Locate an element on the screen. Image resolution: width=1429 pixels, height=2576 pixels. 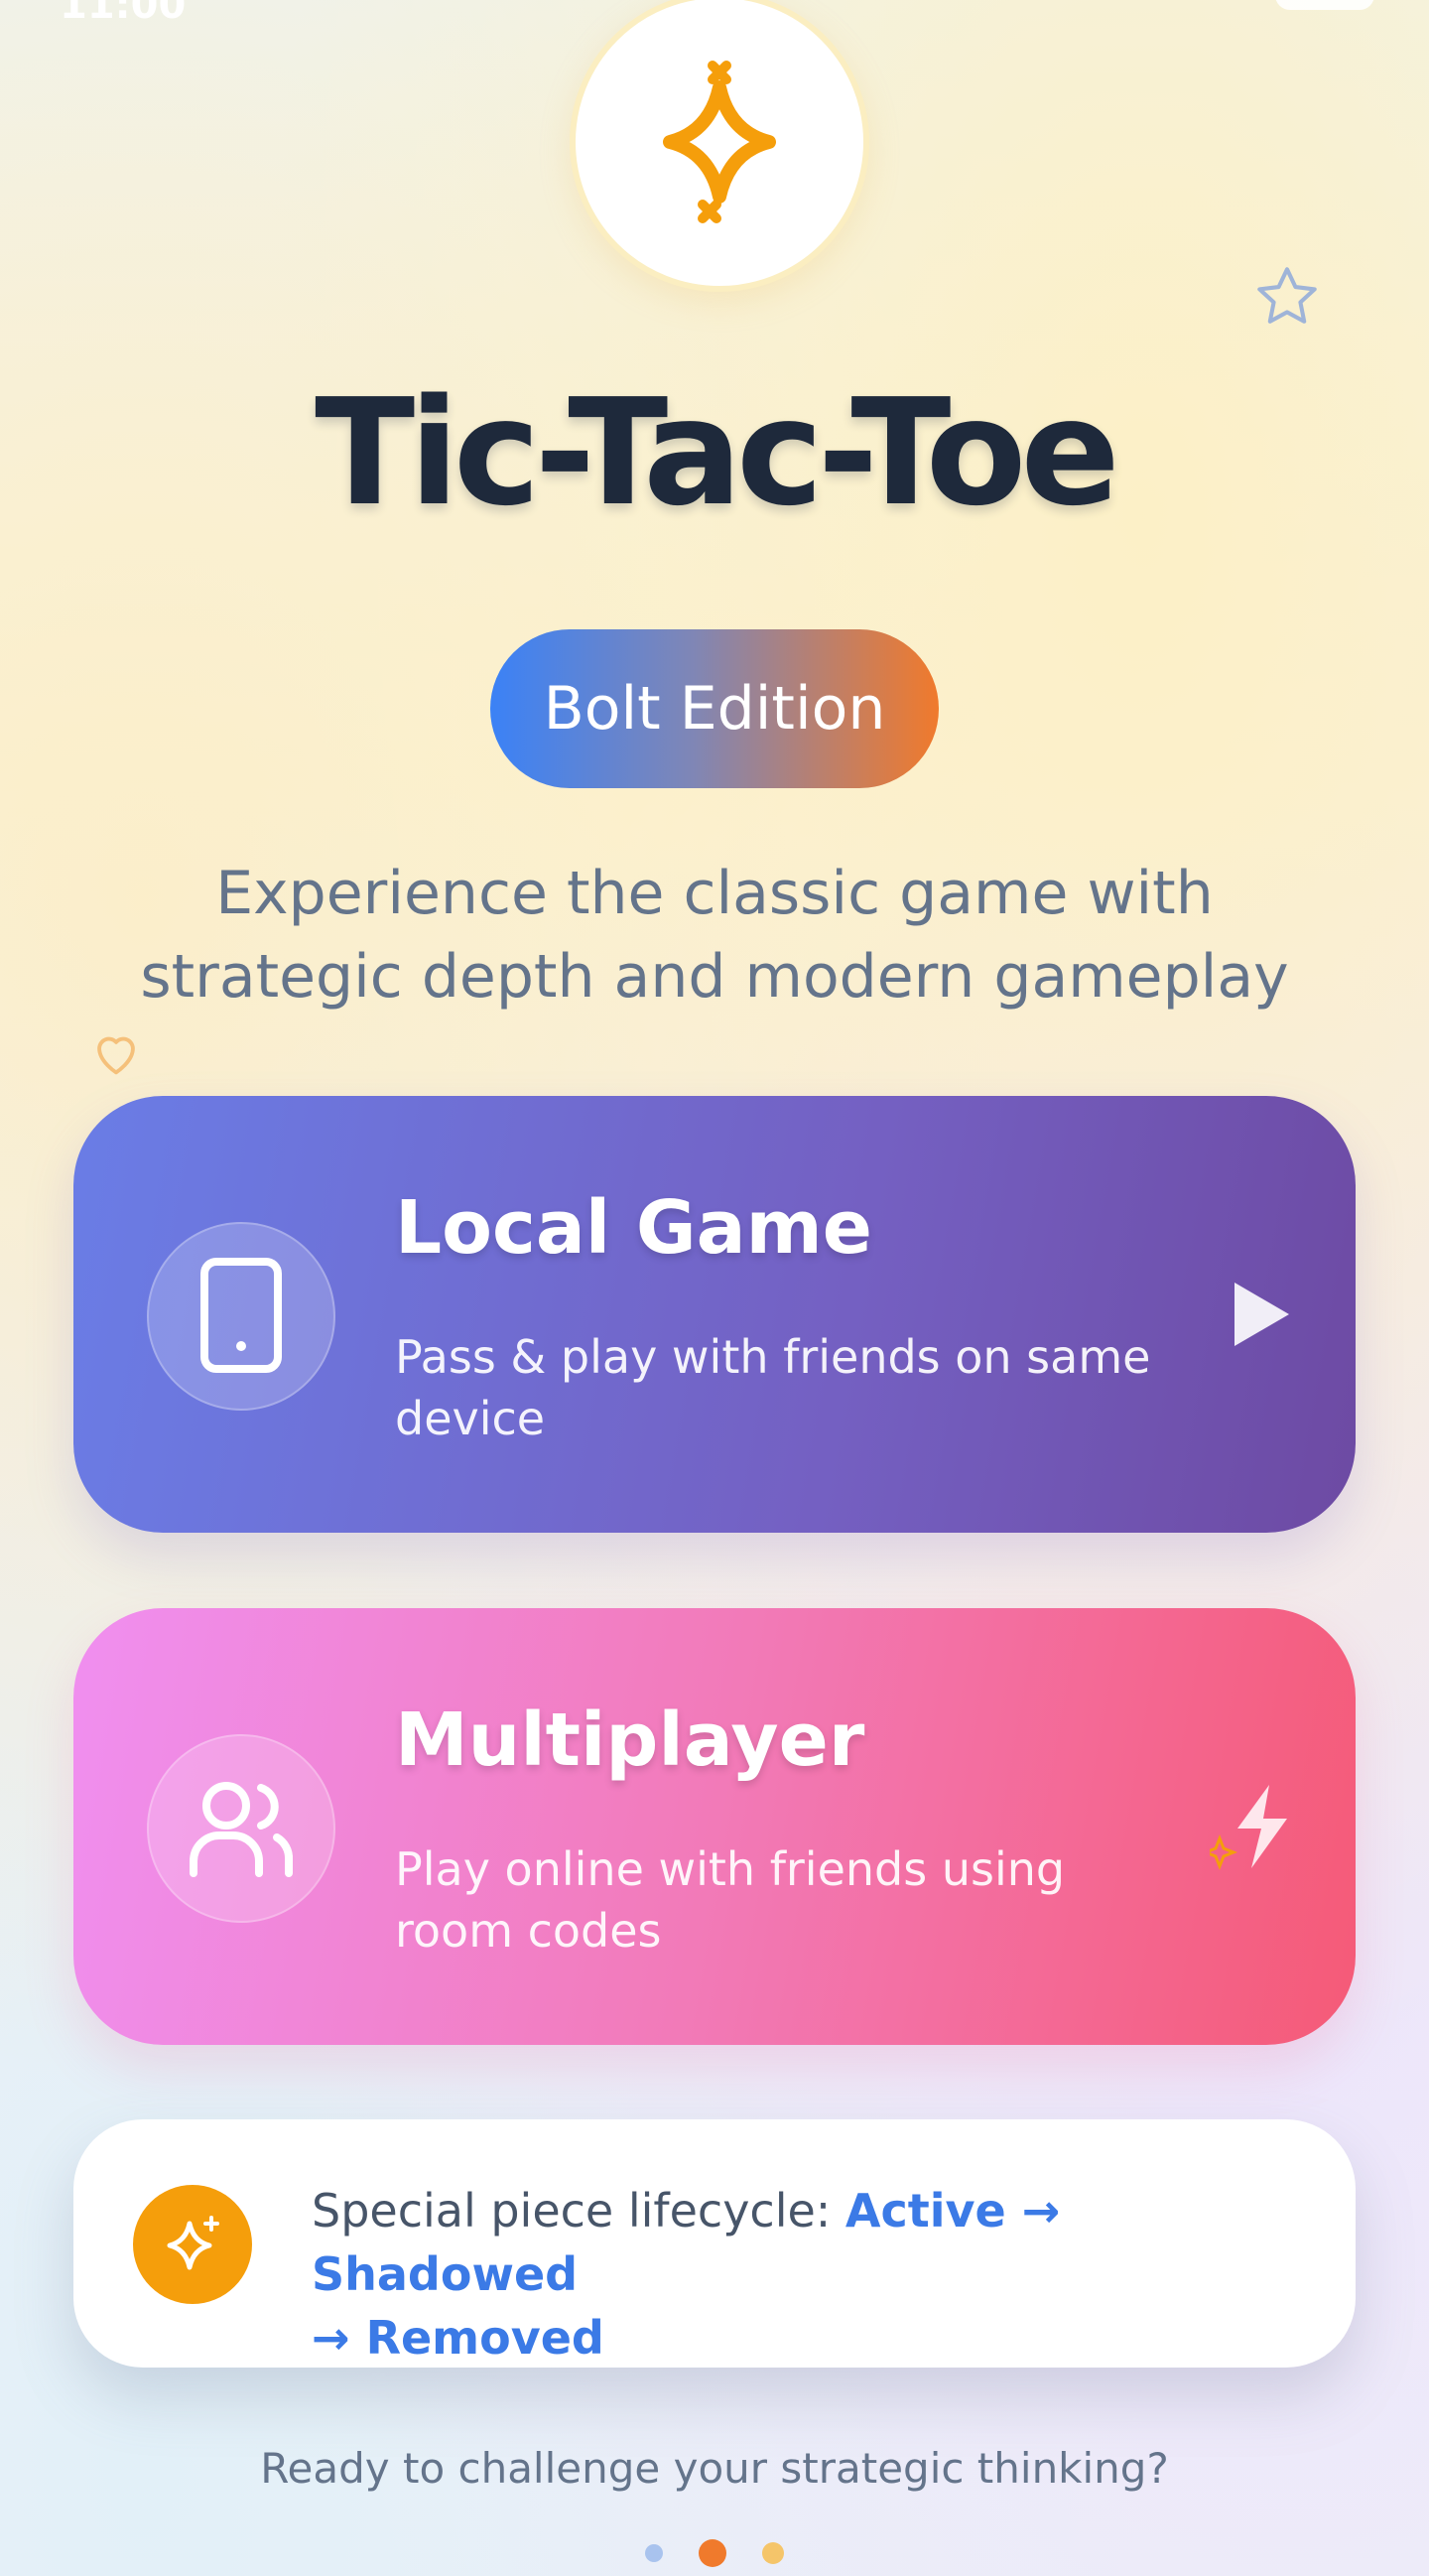
local-game-title: Local Game is located at coordinates (633, 1228).